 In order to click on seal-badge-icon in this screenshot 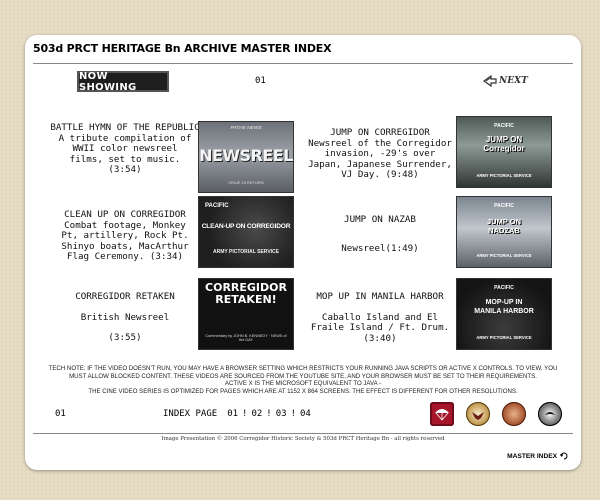, I will do `click(478, 414)`.